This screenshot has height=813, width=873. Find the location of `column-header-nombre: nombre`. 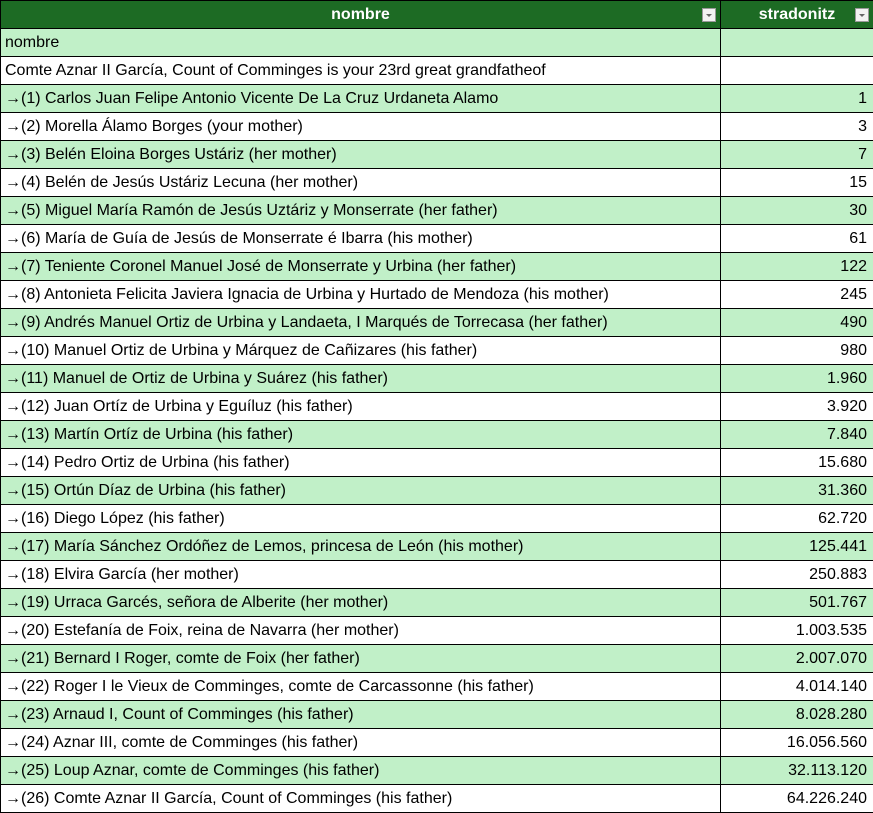

column-header-nombre: nombre is located at coordinates (360, 14).